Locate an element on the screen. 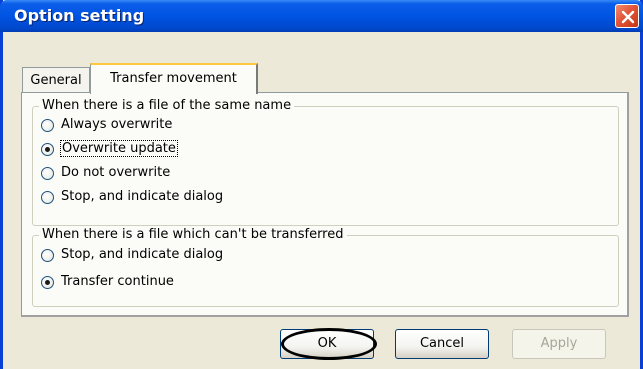  tab-general: General is located at coordinates (56, 80).